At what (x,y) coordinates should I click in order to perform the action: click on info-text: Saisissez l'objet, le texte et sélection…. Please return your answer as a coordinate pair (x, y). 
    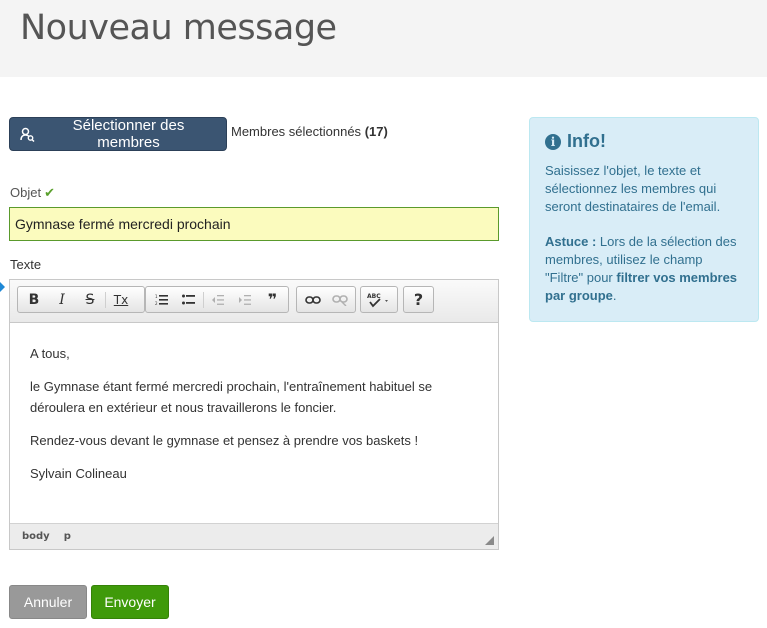
    Looking at the image, I should click on (633, 188).